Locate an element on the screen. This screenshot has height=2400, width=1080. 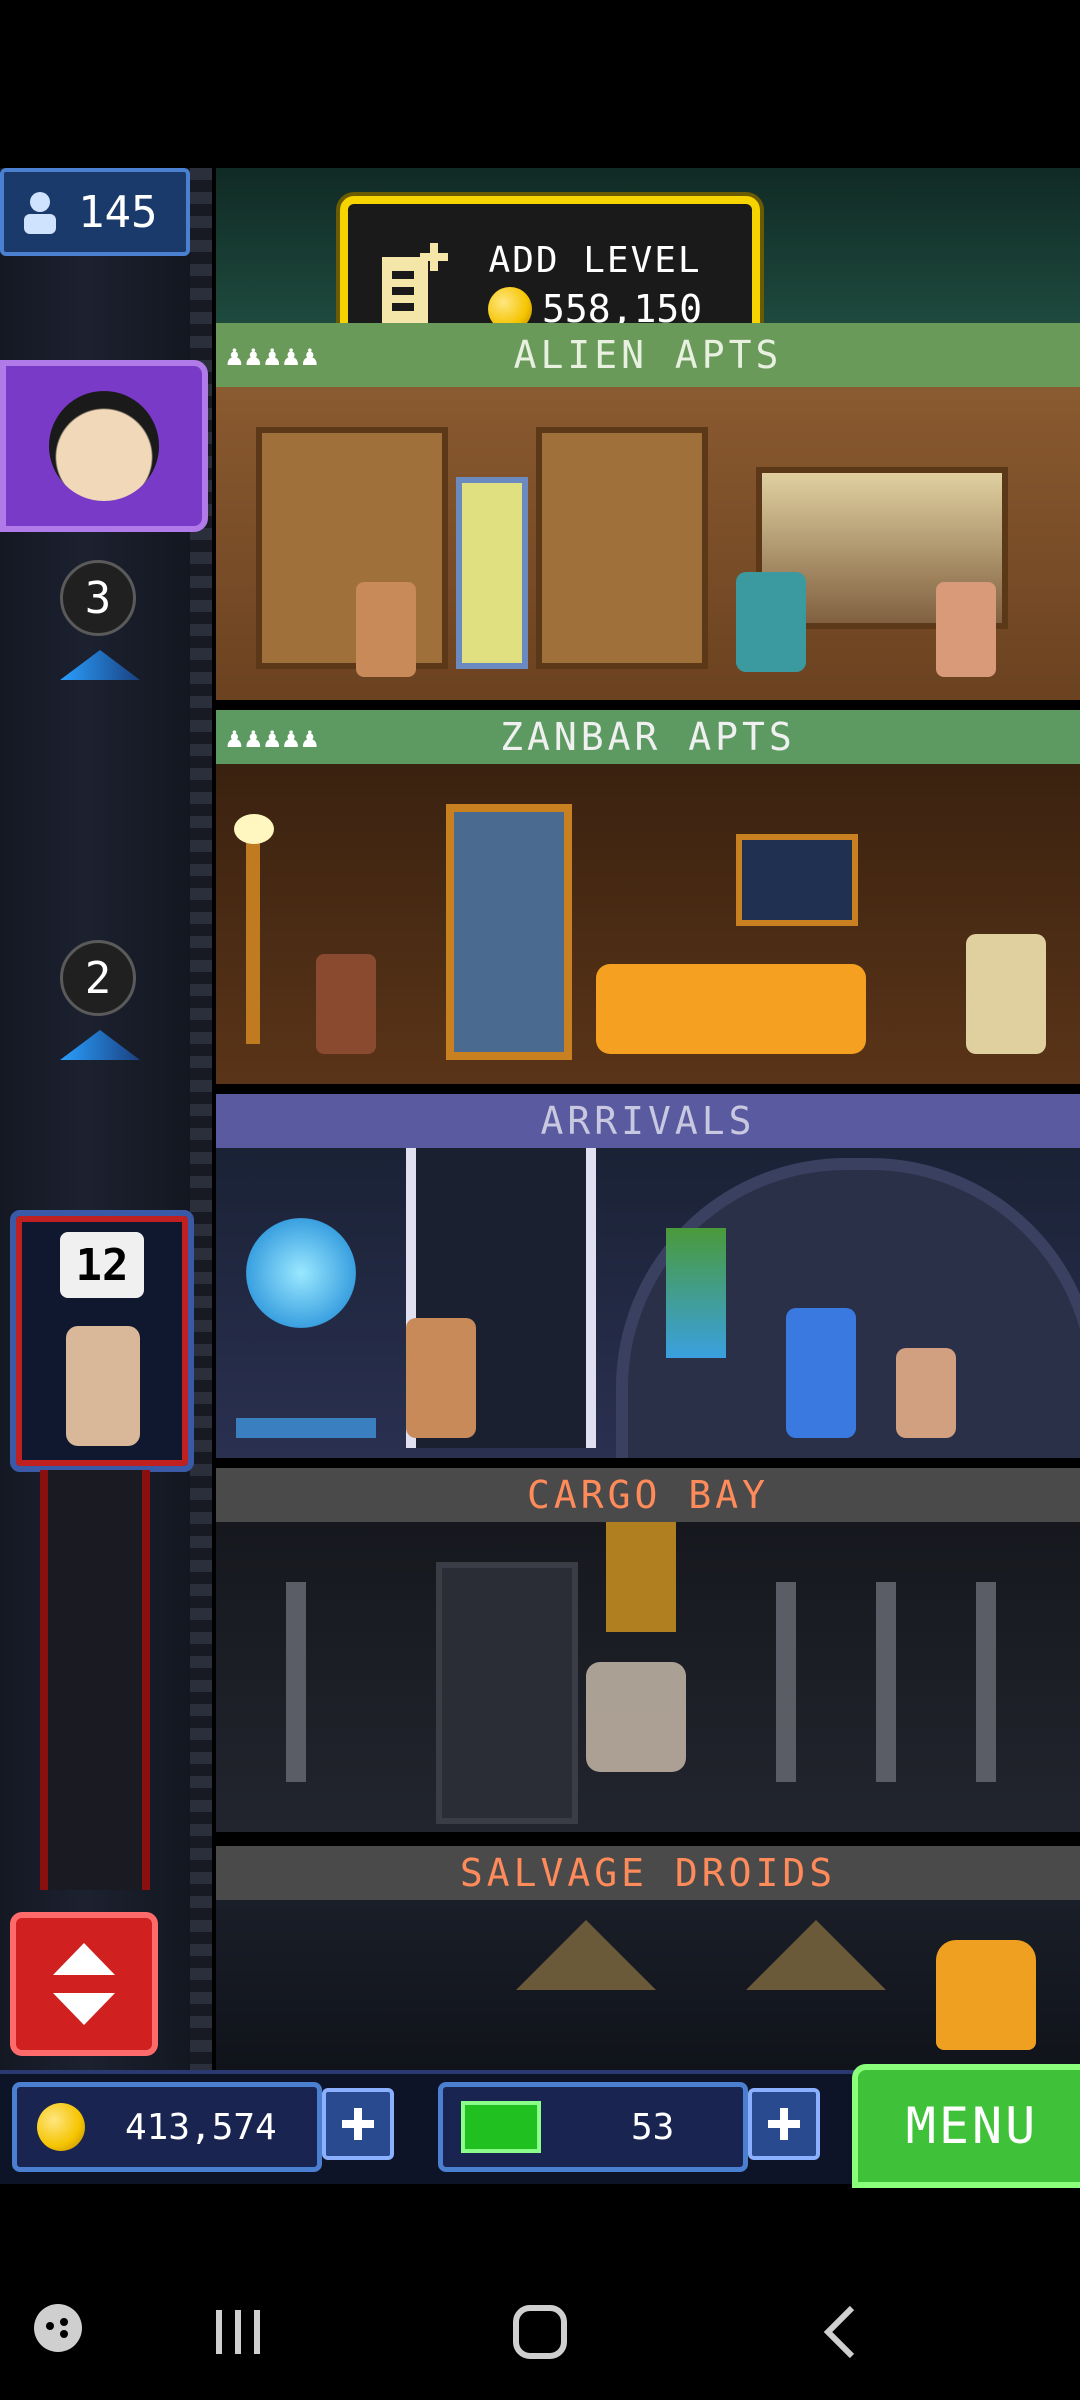
vip-avatar is located at coordinates (104, 446).